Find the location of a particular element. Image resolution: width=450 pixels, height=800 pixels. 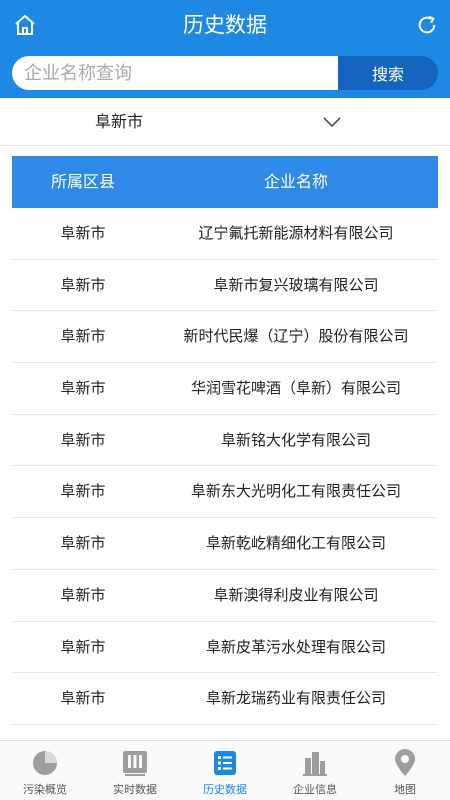

table-row: 阜新市 阜新铭大化学有限公司 is located at coordinates (225, 441).